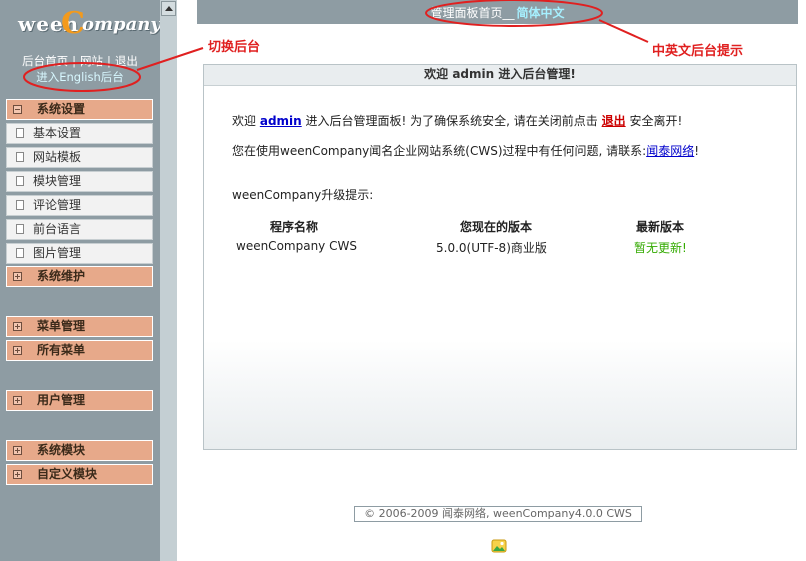 The height and width of the screenshot is (561, 806). I want to click on menu-group-menu-management: 菜单管理, so click(79, 326).